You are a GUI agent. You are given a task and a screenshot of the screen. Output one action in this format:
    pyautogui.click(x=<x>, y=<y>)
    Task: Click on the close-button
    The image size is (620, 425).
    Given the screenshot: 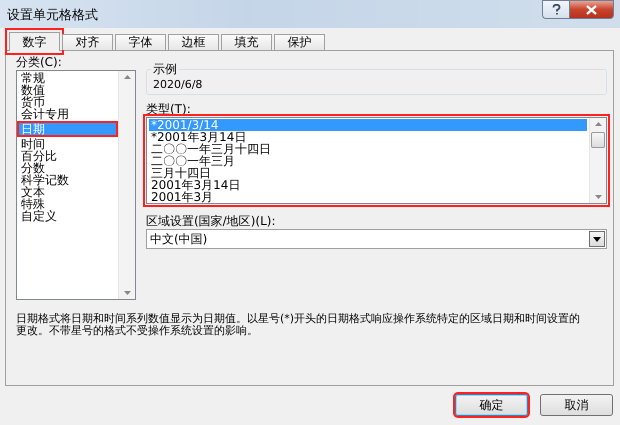 What is the action you would take?
    pyautogui.click(x=591, y=9)
    